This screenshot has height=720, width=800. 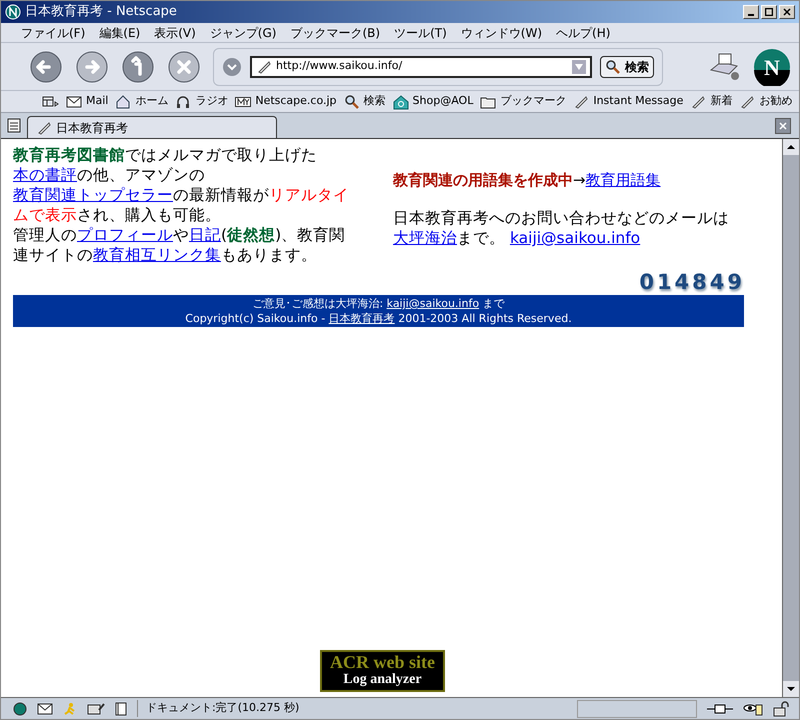 What do you see at coordinates (382, 662) in the screenshot?
I see `banner-title: ACR web site` at bounding box center [382, 662].